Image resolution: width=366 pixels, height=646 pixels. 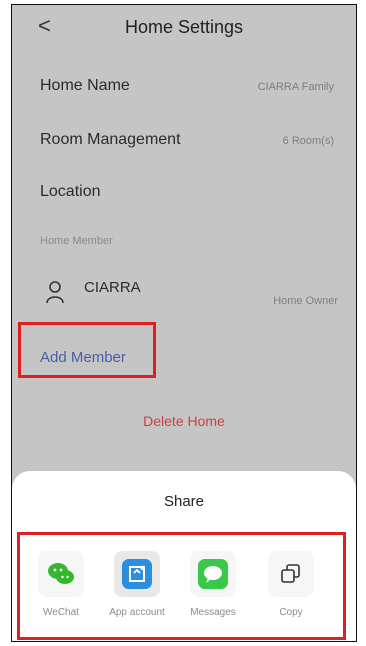 I want to click on room-management-row: Room Management 6 Room(s), so click(x=184, y=151).